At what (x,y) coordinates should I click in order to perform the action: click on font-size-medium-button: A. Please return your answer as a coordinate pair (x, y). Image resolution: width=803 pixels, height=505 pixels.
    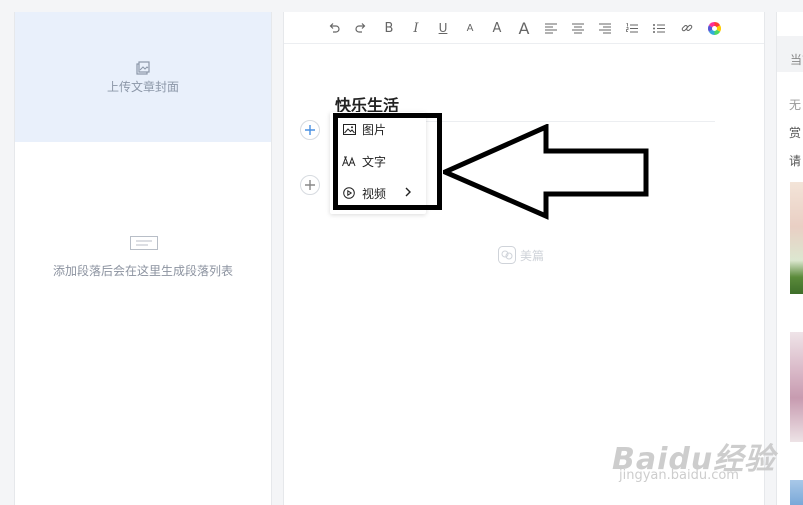
    Looking at the image, I should click on (497, 28).